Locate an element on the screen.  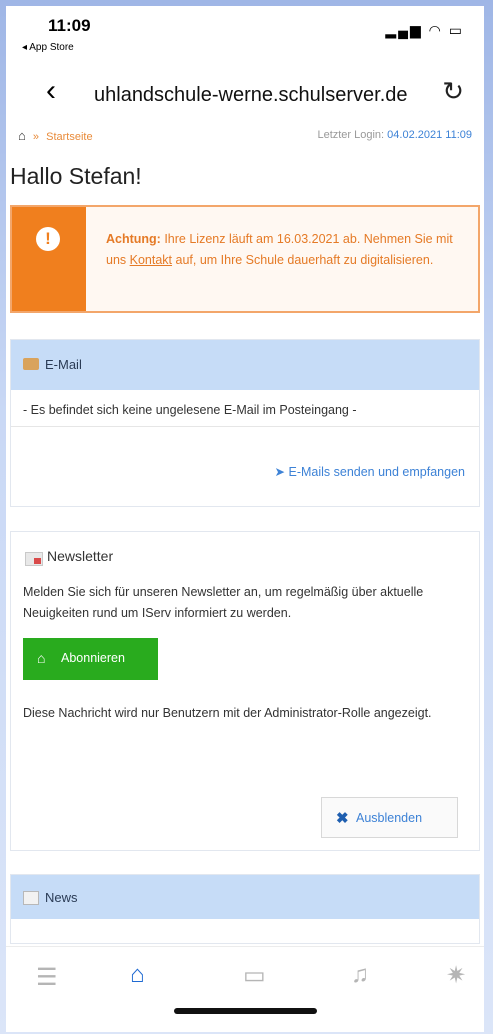
back-icon: ‹ is located at coordinates (51, 91).